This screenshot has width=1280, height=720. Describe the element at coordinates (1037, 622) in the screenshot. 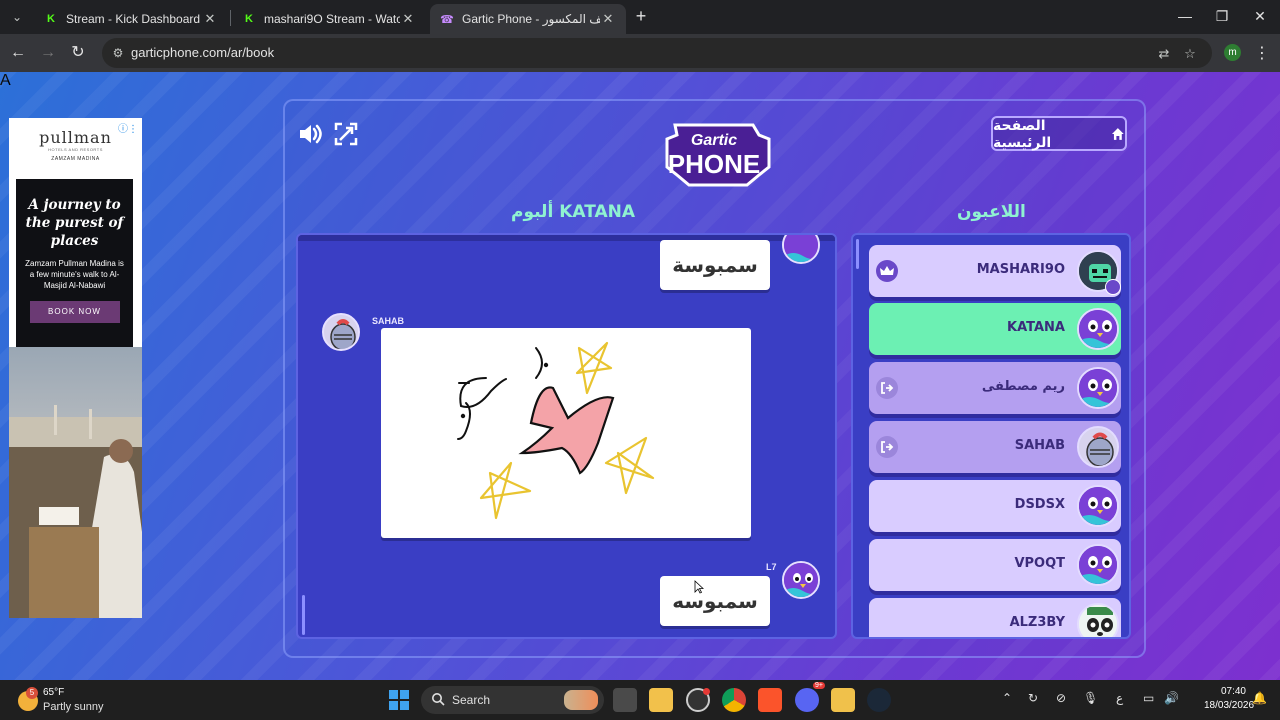

I see `player-name: ALZ3BY` at that location.